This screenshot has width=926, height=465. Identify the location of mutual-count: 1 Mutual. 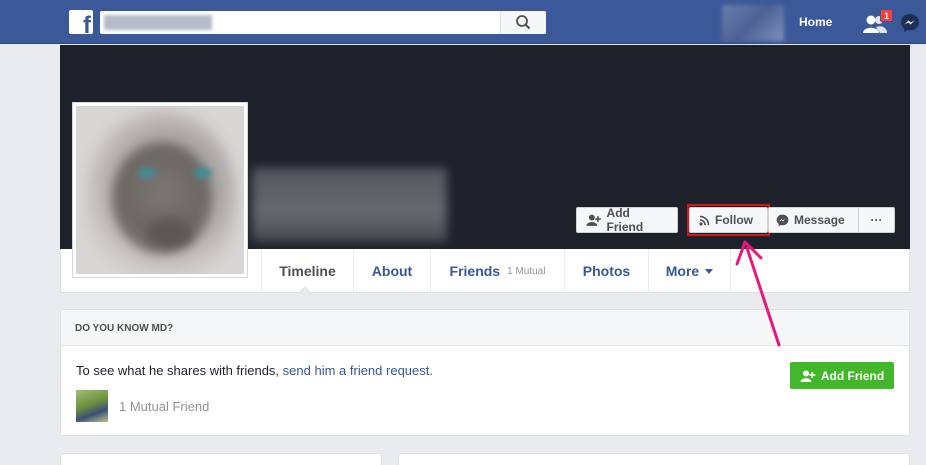
(526, 271).